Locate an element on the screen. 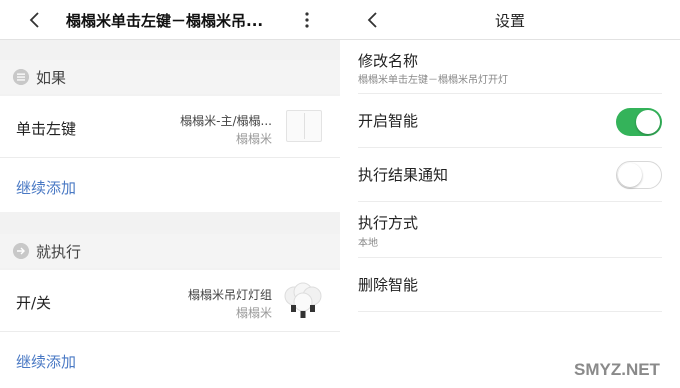 This screenshot has width=680, height=388. notify-row: 执行结果通知 is located at coordinates (510, 175).